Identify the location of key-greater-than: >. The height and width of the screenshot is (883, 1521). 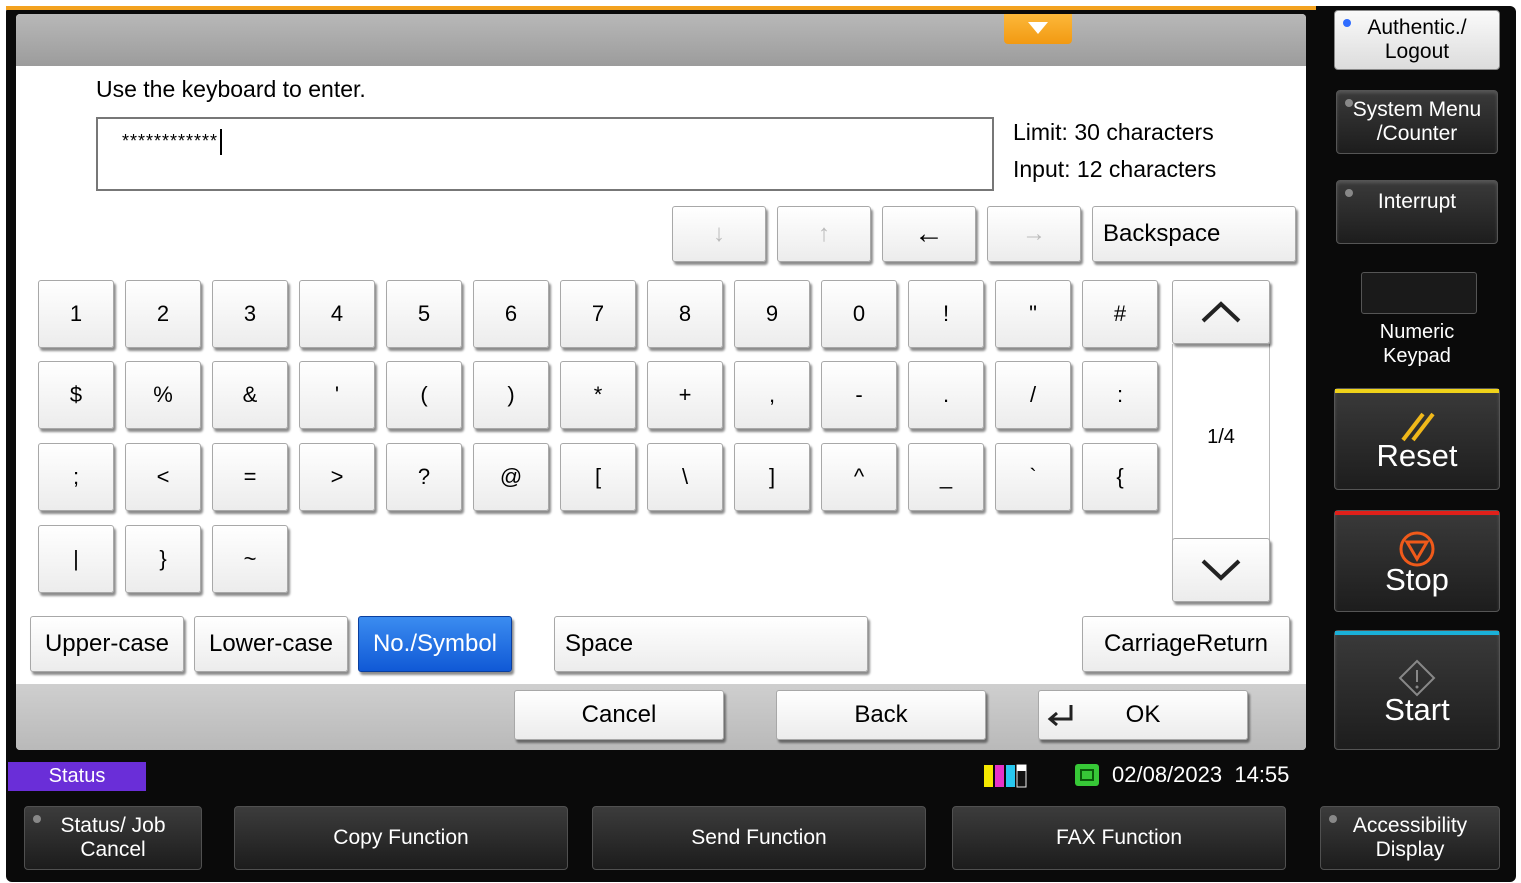
(337, 477).